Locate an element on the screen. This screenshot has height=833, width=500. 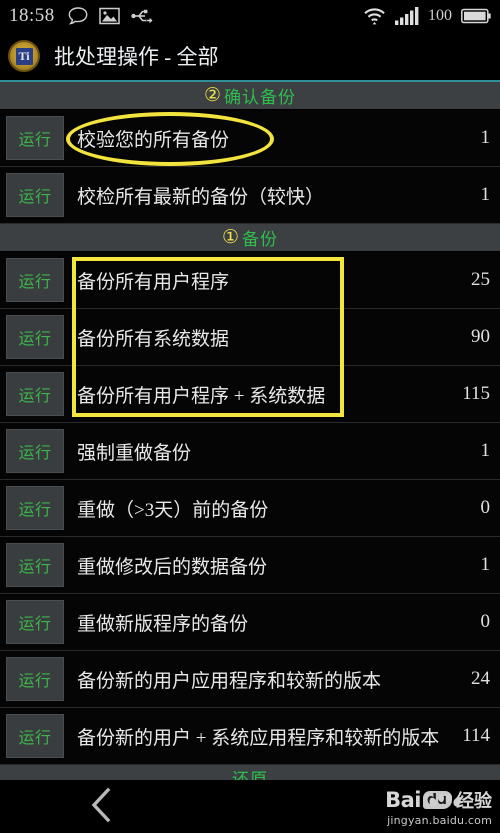
row-label: 备份所有系统数据 is located at coordinates (153, 339).